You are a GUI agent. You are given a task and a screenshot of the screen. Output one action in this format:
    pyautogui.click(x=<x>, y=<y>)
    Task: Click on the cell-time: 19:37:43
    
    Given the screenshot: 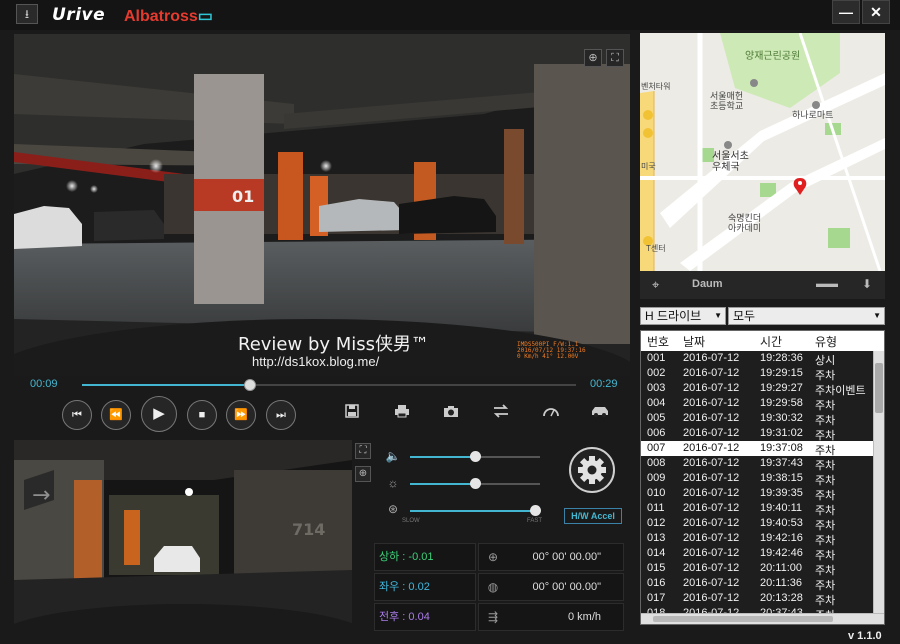 What is the action you would take?
    pyautogui.click(x=781, y=463)
    